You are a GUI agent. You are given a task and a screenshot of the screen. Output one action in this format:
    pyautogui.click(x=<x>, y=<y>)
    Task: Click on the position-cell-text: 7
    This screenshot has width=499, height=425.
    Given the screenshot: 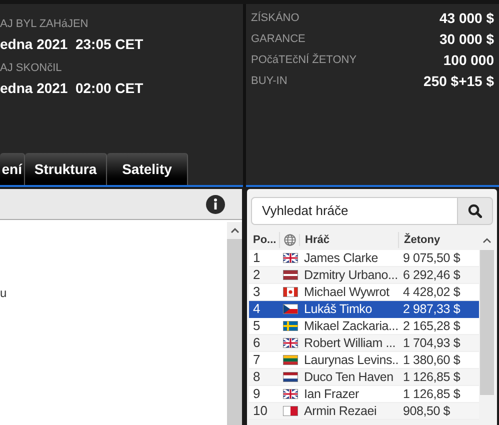 What is the action you would take?
    pyautogui.click(x=257, y=360)
    